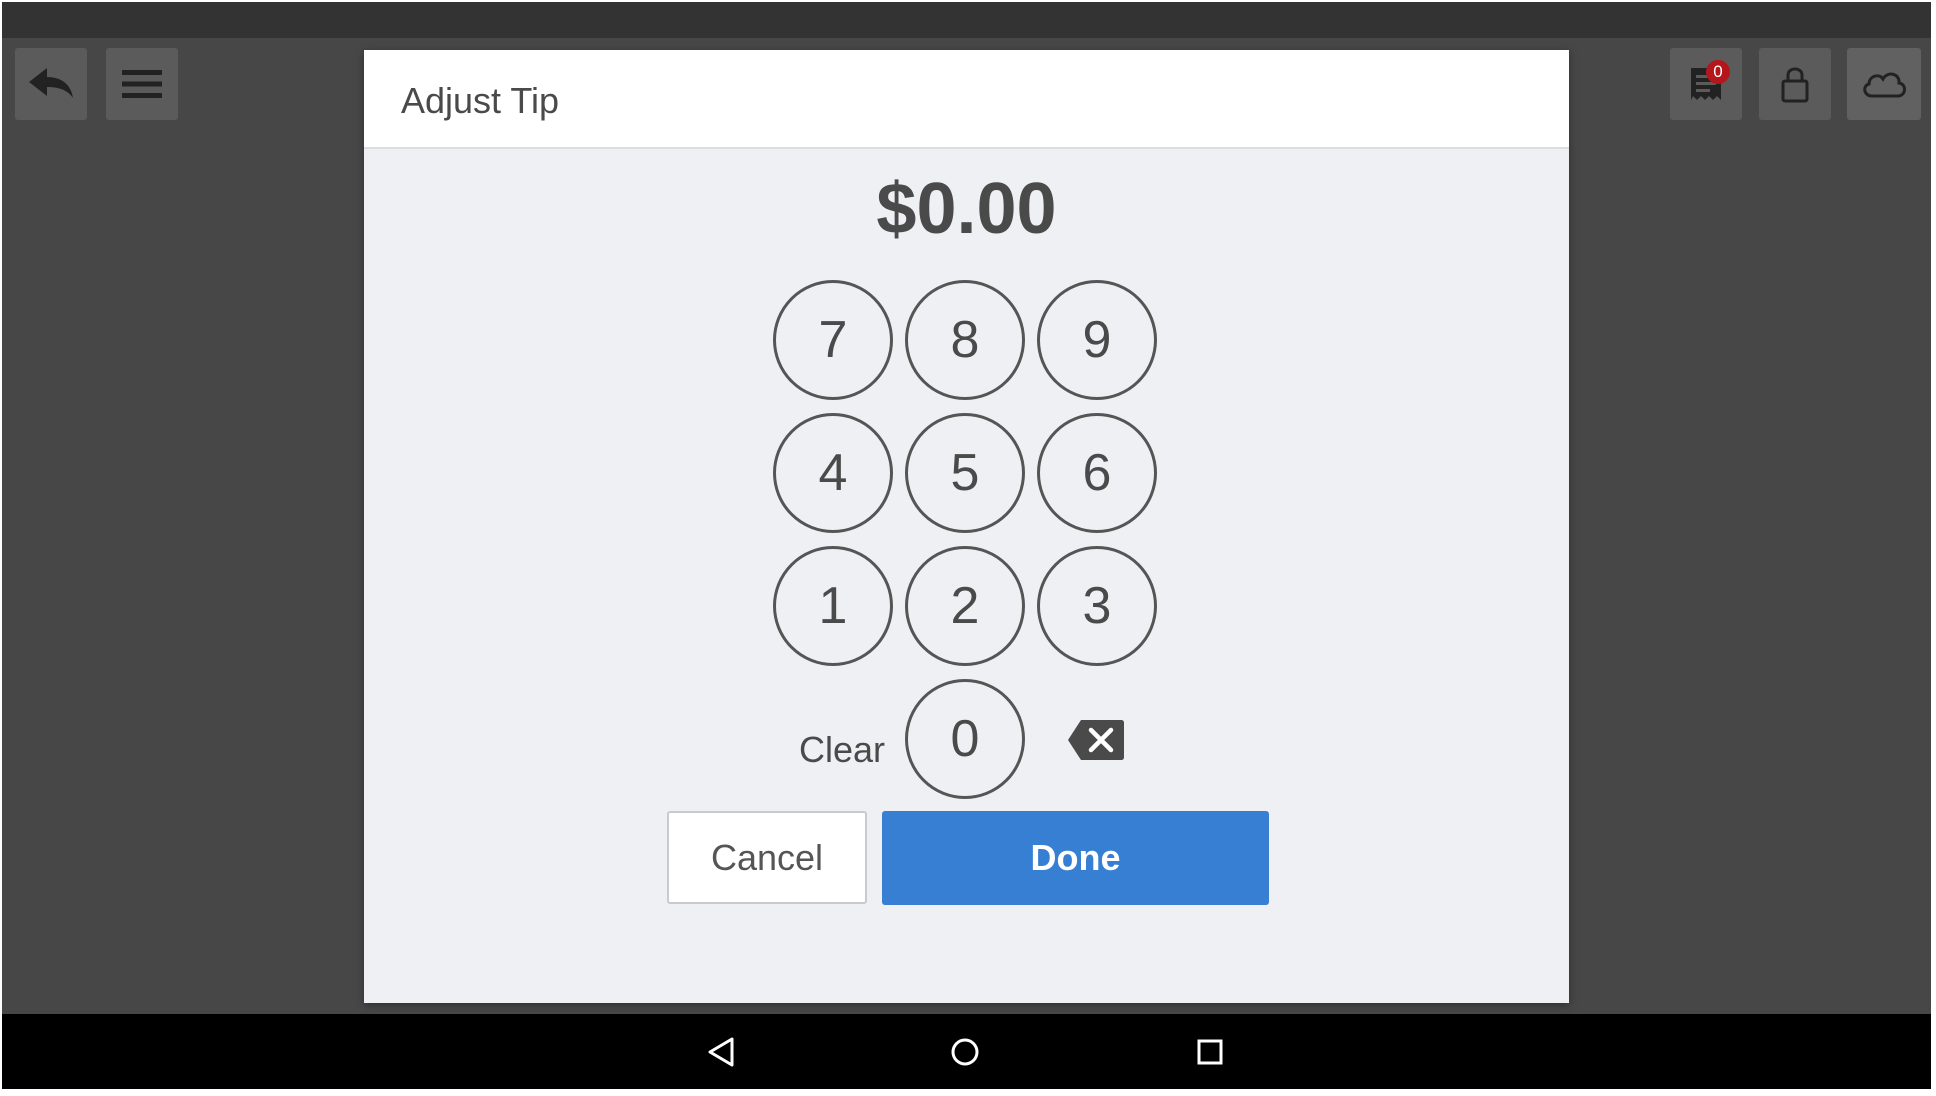 The width and height of the screenshot is (1936, 1096). Describe the element at coordinates (1097, 340) in the screenshot. I see `keypad-key-9: 9` at that location.